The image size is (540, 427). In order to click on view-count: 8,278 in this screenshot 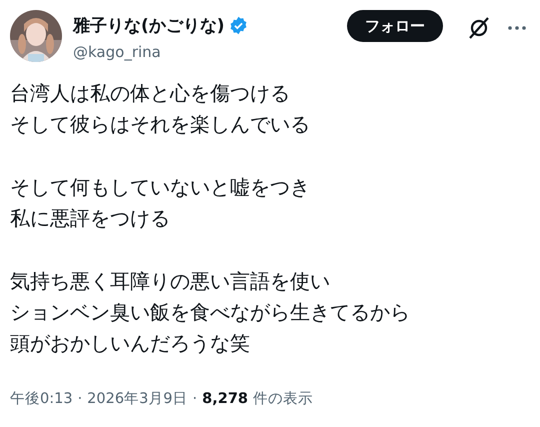, I will do `click(225, 398)`.